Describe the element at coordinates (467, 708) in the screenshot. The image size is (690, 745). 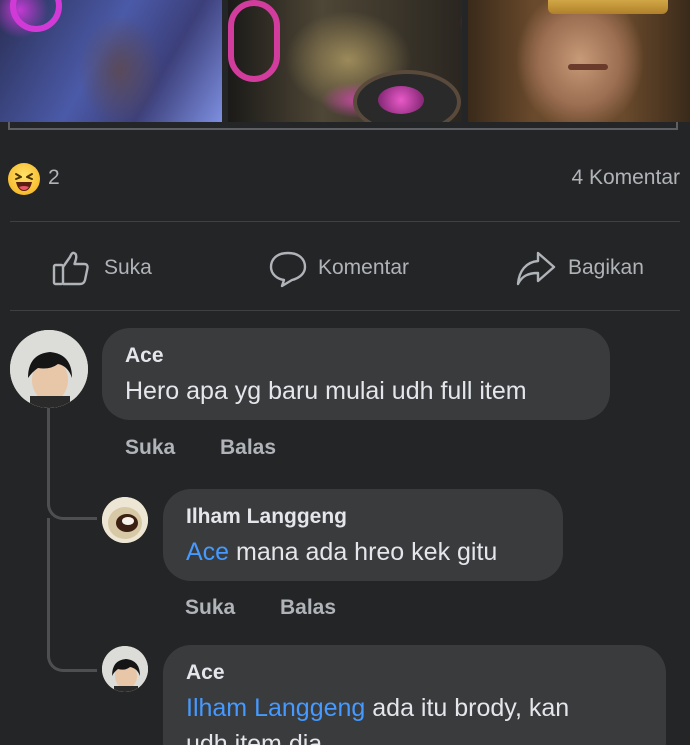
I see `comment-text-body: ada itu brody, kan` at that location.